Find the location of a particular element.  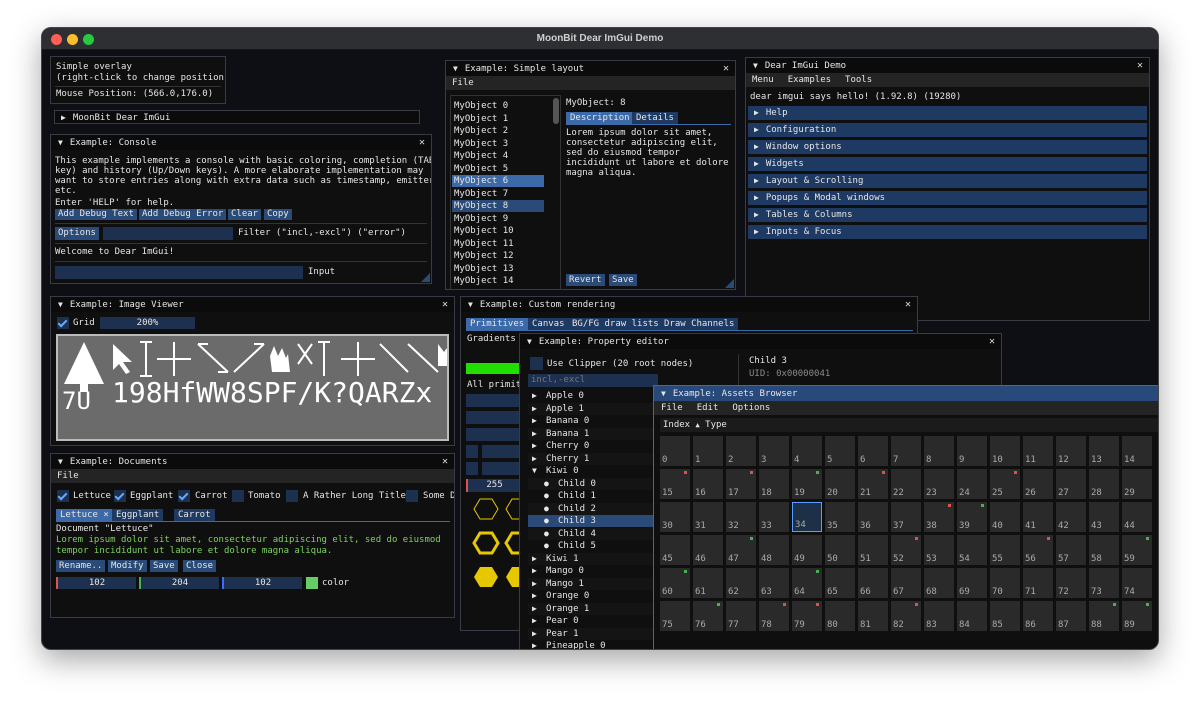

asset-tile: 30 is located at coordinates (675, 517).